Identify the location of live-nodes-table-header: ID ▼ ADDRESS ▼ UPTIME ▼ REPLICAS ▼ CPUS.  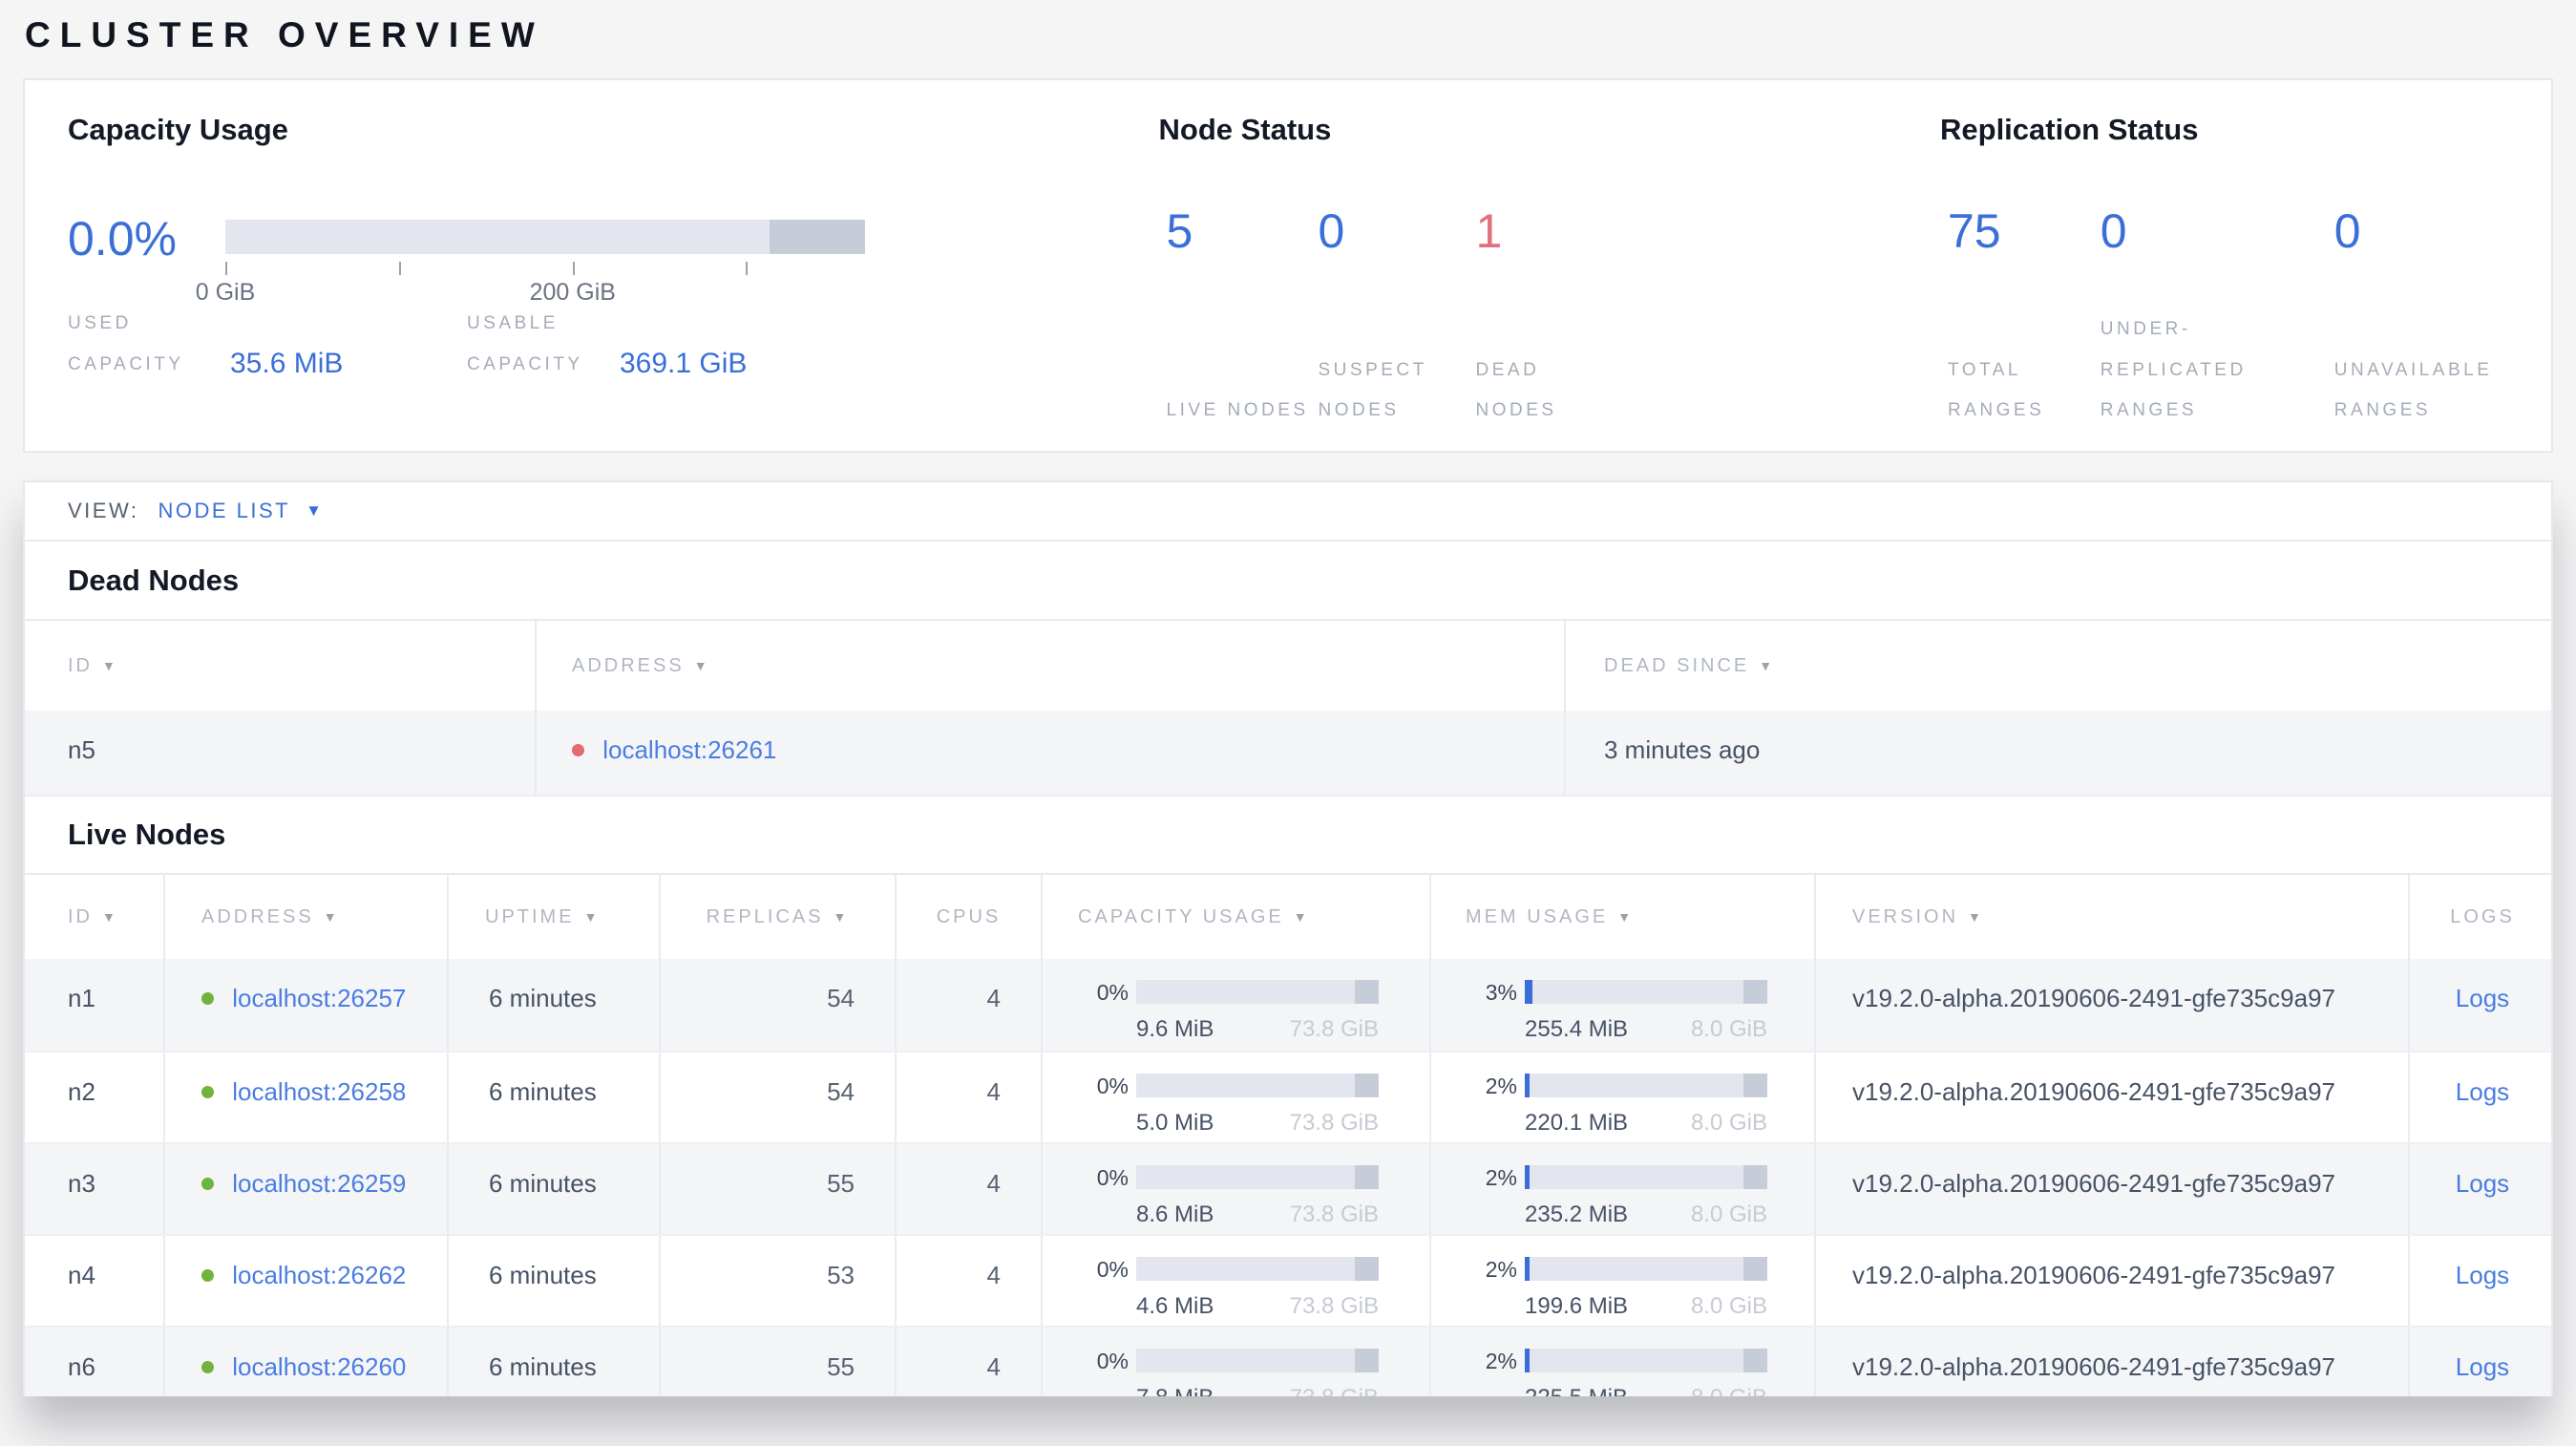
(1288, 916).